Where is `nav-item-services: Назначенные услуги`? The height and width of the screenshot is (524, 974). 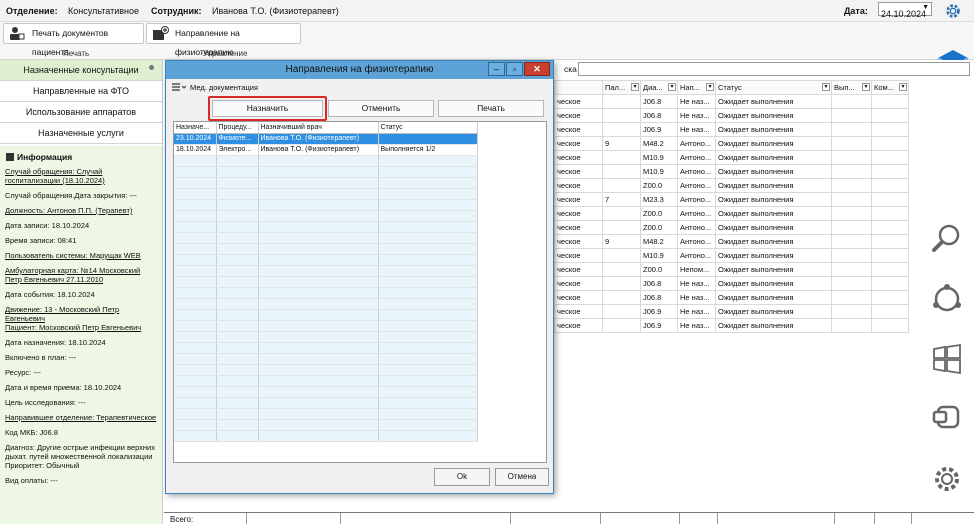 nav-item-services: Назначенные услуги is located at coordinates (81, 133).